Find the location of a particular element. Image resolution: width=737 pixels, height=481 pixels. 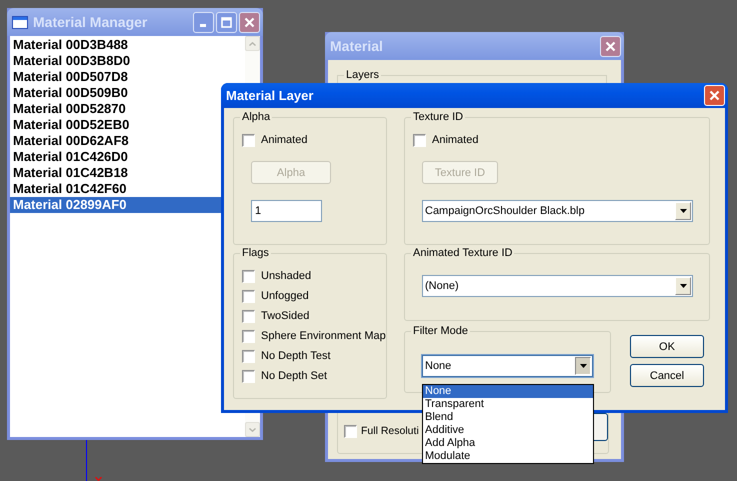

checkbox-label: No Depth Test is located at coordinates (296, 356).